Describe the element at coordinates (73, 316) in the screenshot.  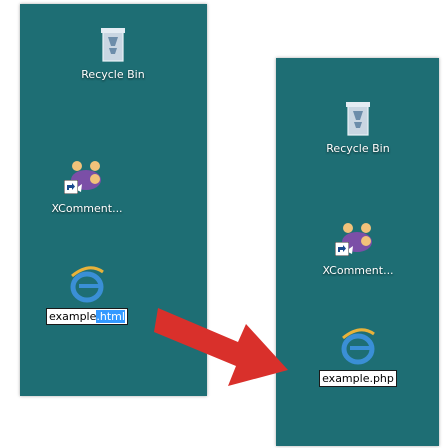
I see `filename-base: example` at that location.